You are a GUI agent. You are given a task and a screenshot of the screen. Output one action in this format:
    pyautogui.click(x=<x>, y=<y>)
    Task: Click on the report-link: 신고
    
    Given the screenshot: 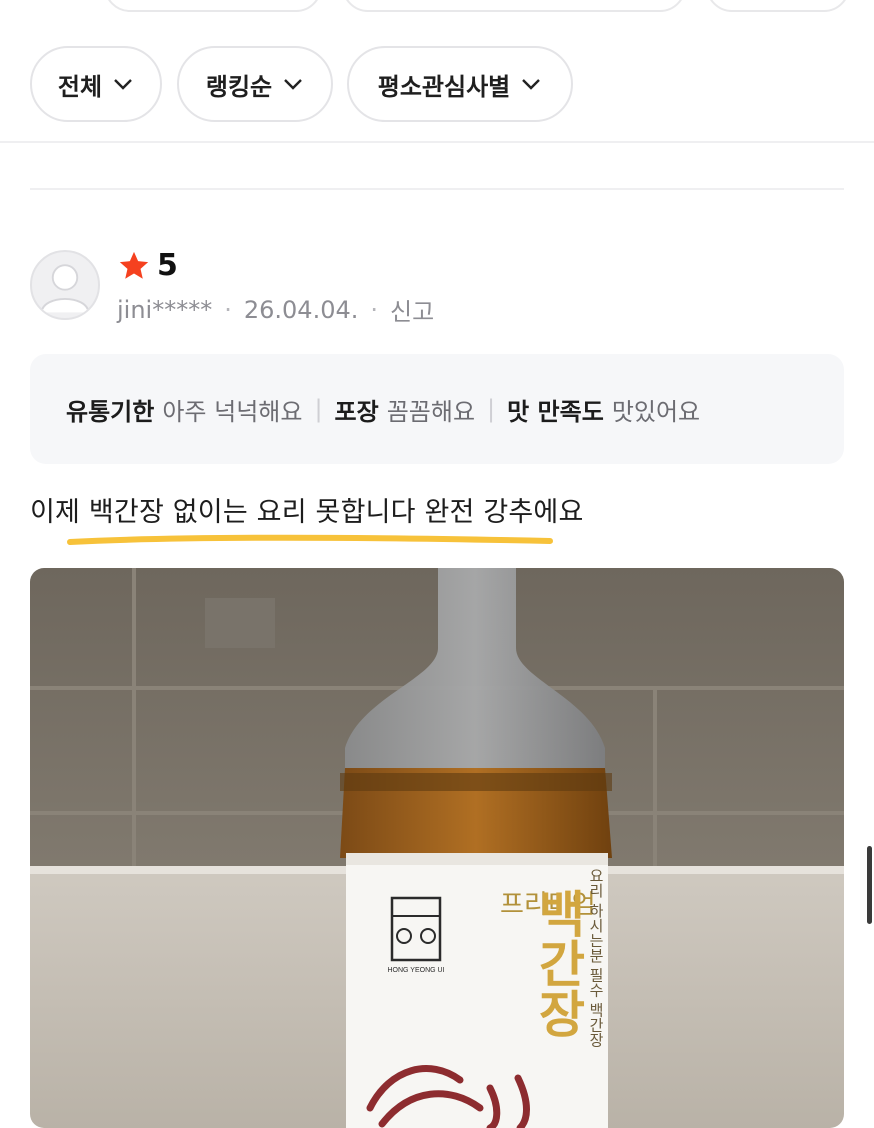 What is the action you would take?
    pyautogui.click(x=412, y=309)
    